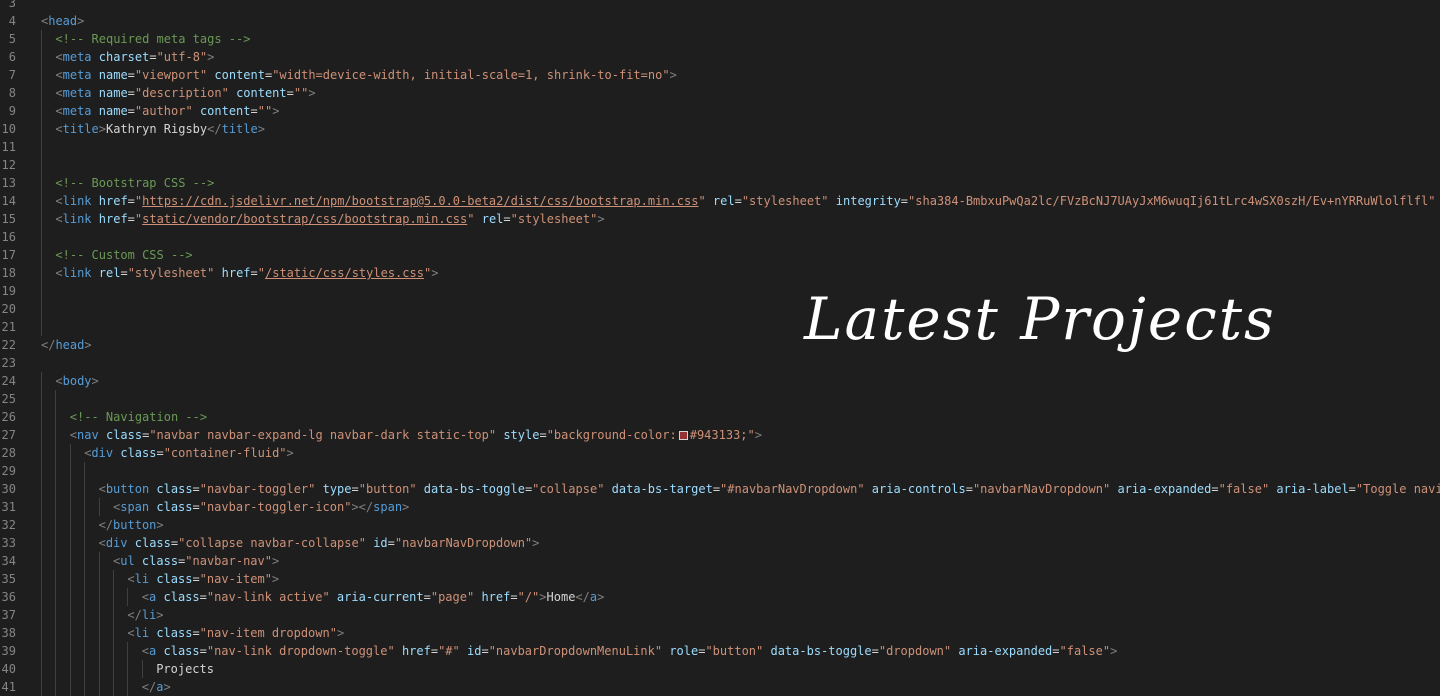 The height and width of the screenshot is (696, 1440). Describe the element at coordinates (720, 93) in the screenshot. I see `code-line: 8 <meta name="description" content="">` at that location.